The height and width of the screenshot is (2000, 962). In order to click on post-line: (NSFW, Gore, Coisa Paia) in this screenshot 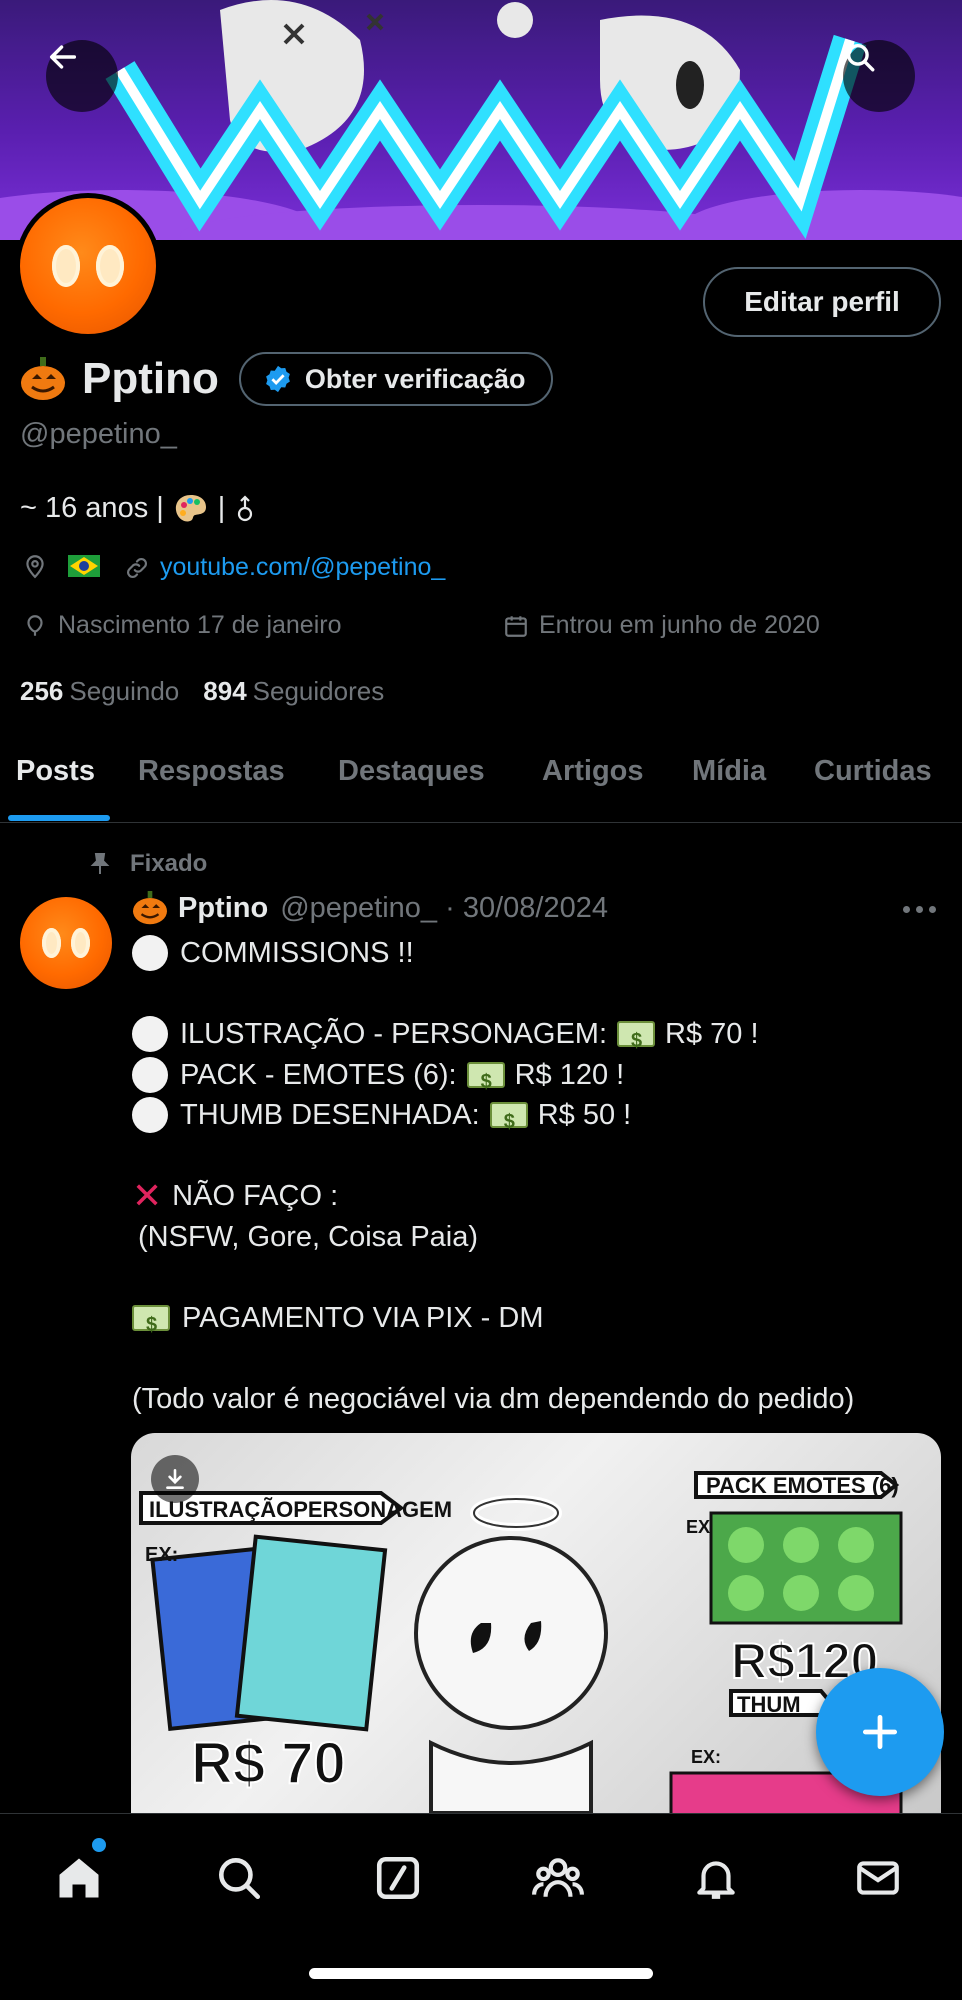, I will do `click(542, 1237)`.